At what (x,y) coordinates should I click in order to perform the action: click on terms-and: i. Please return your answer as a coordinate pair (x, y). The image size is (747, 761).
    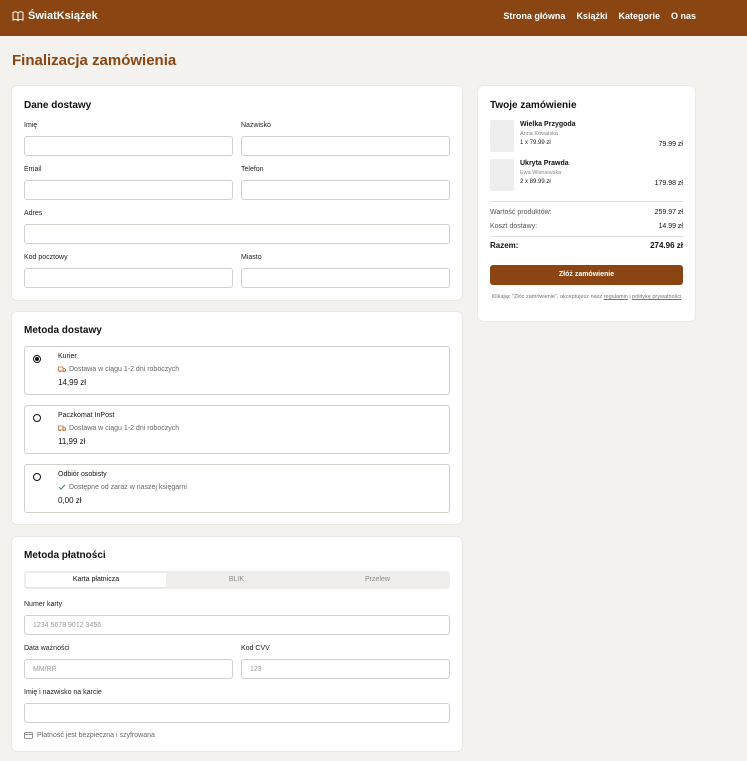
    Looking at the image, I should click on (630, 297).